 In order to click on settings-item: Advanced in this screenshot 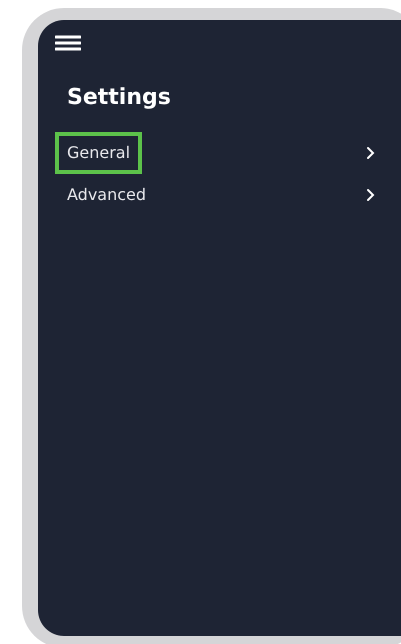, I will do `click(106, 195)`.